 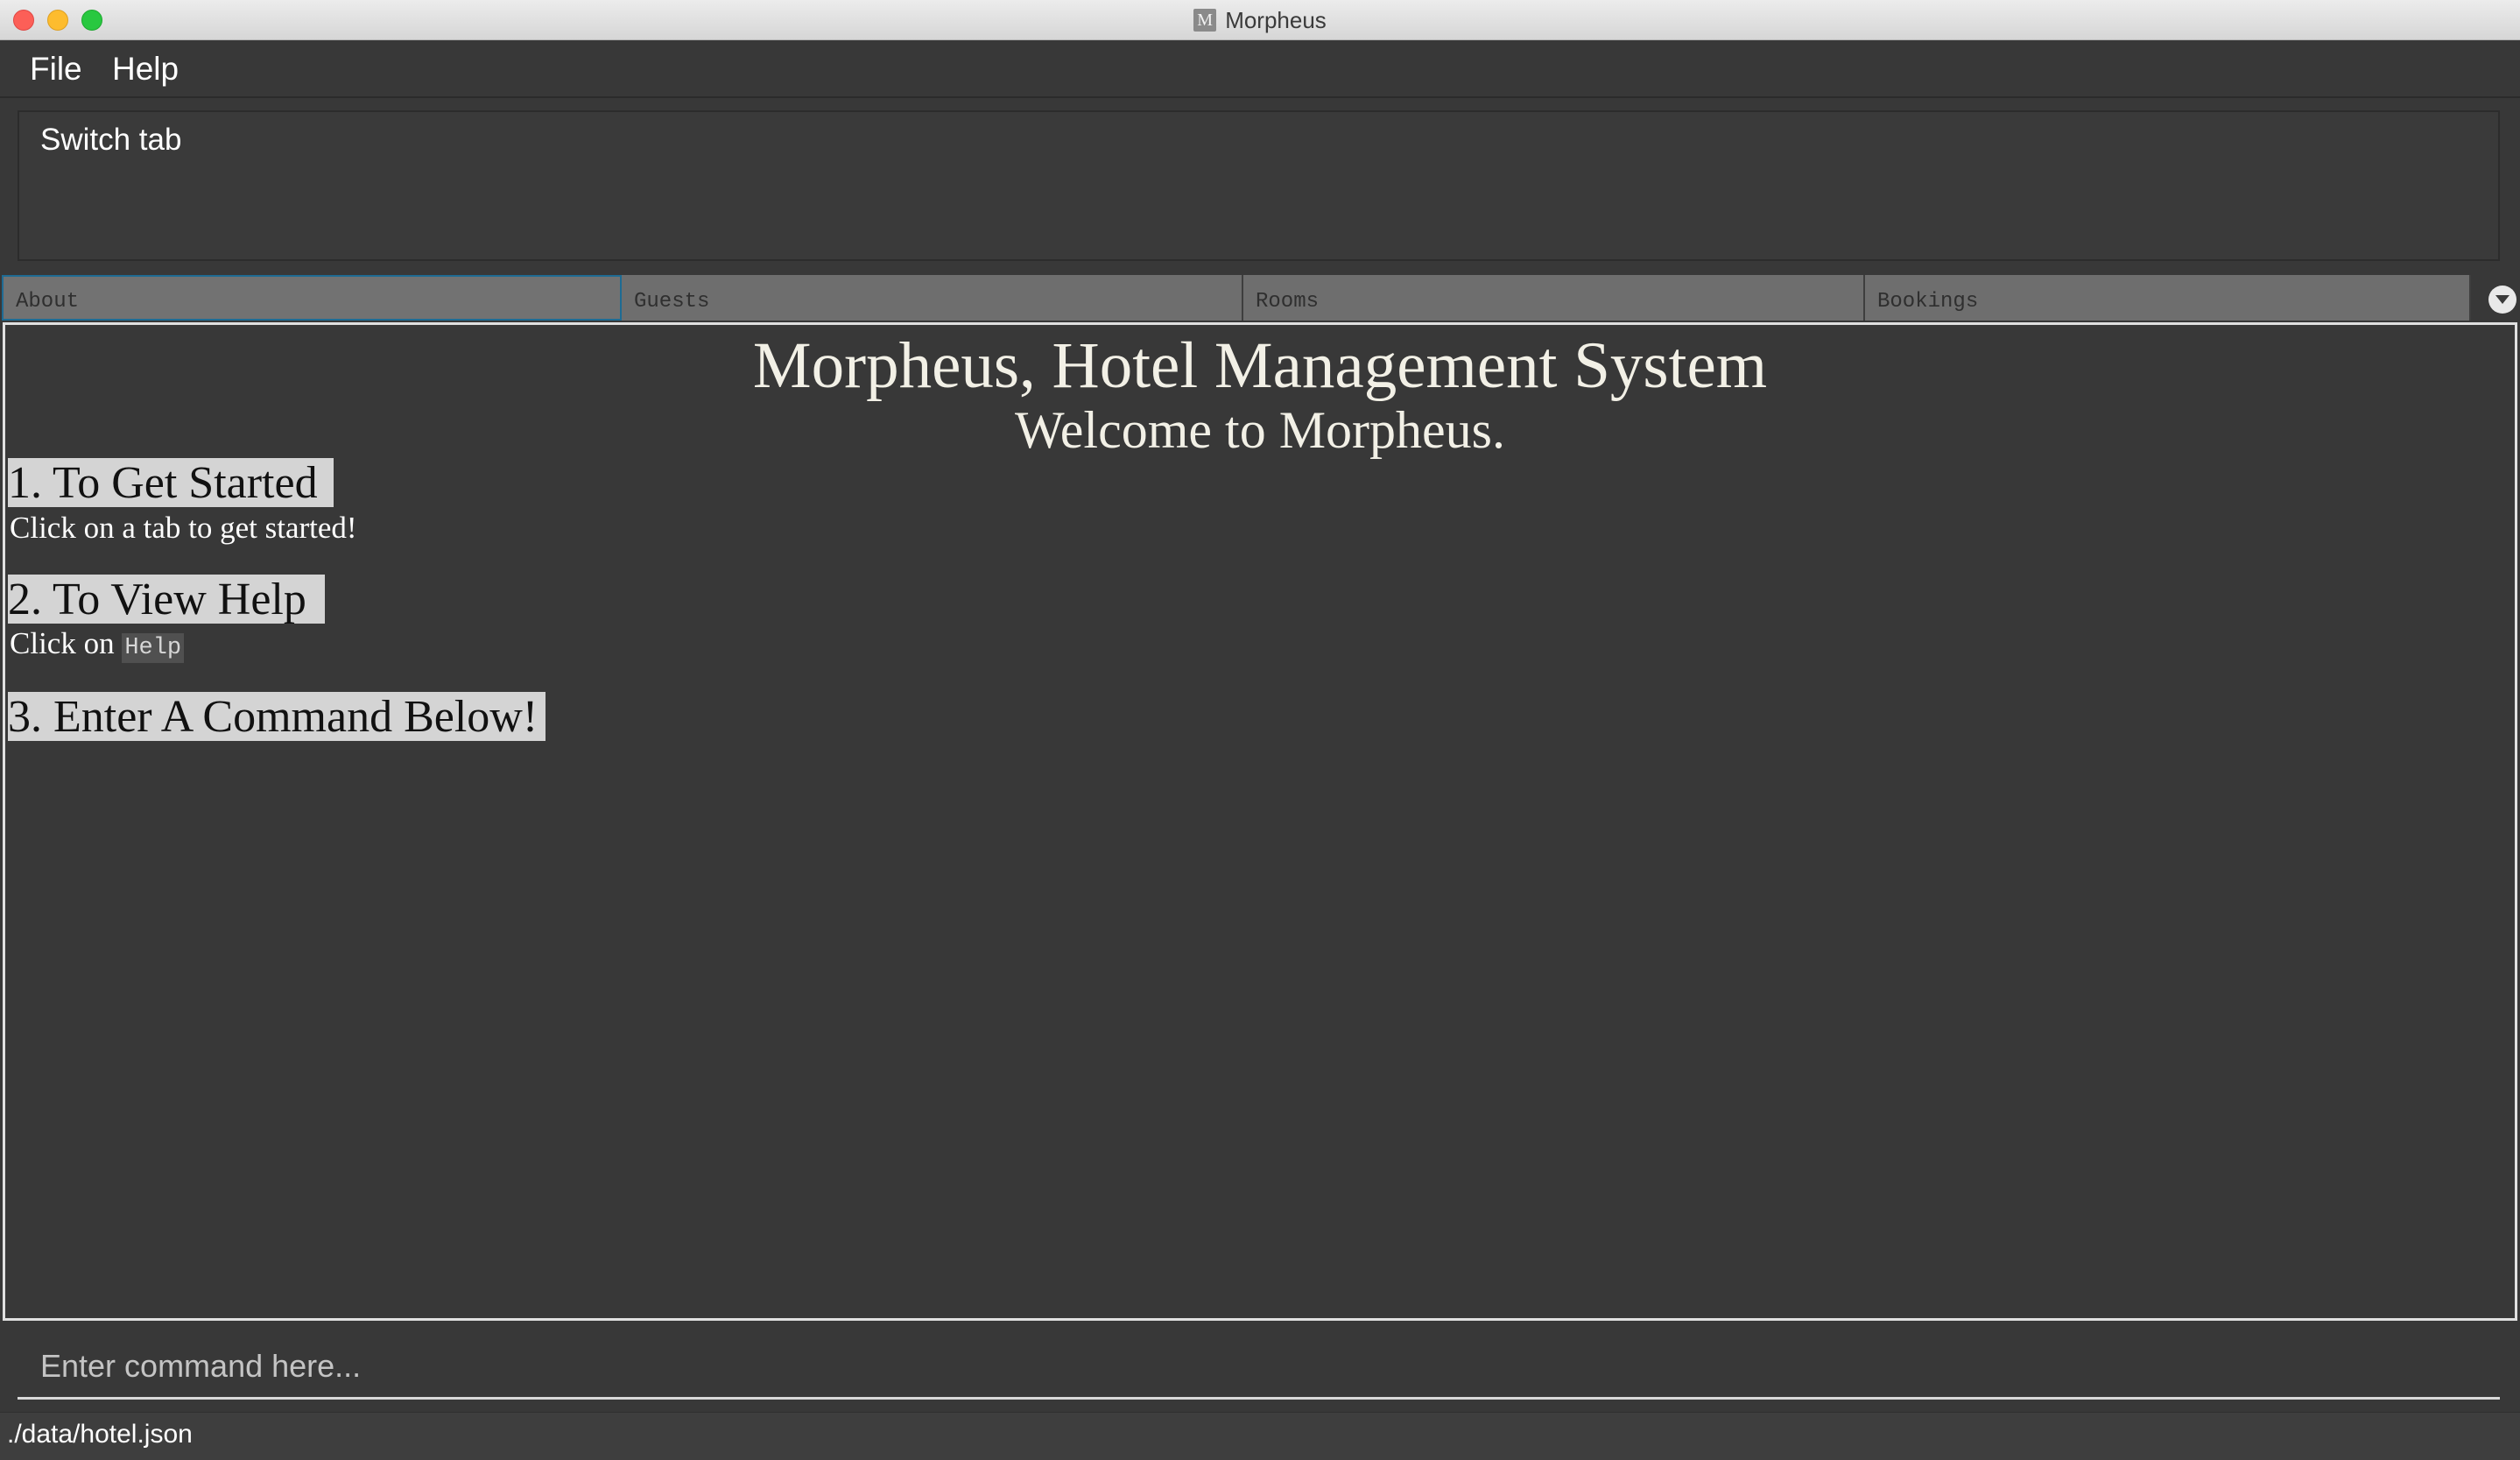 What do you see at coordinates (1554, 298) in the screenshot?
I see `tab-rooms: Rooms` at bounding box center [1554, 298].